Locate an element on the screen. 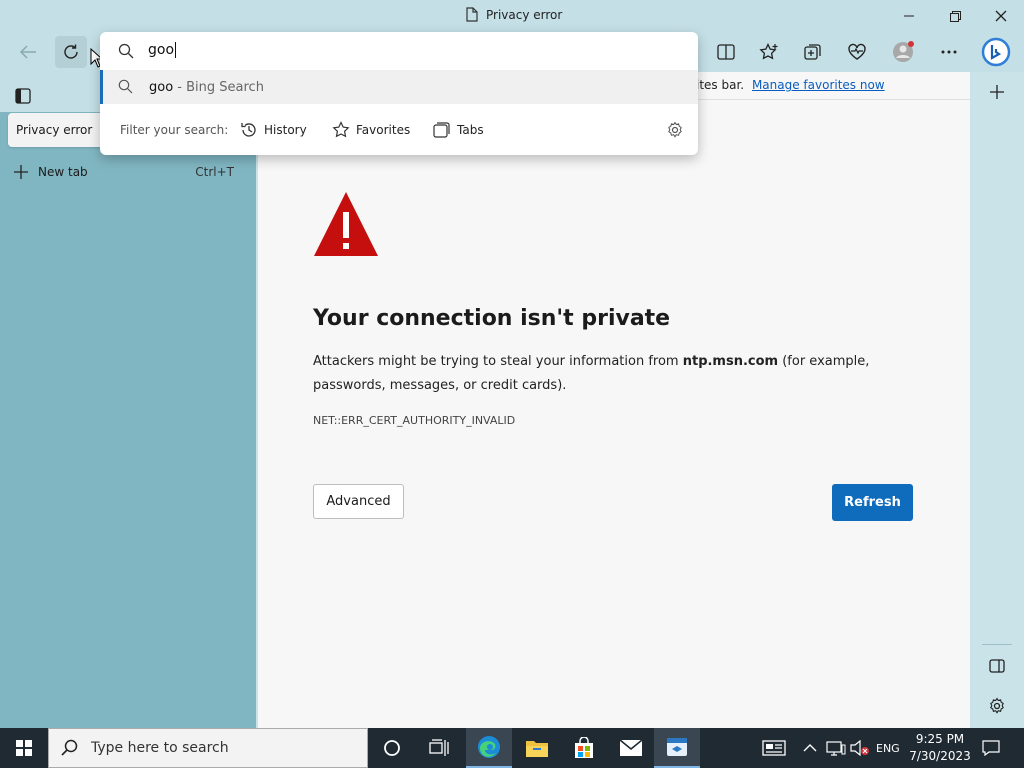 This screenshot has width=1024, height=768. taskbar-search: Type here to search is located at coordinates (208, 748).